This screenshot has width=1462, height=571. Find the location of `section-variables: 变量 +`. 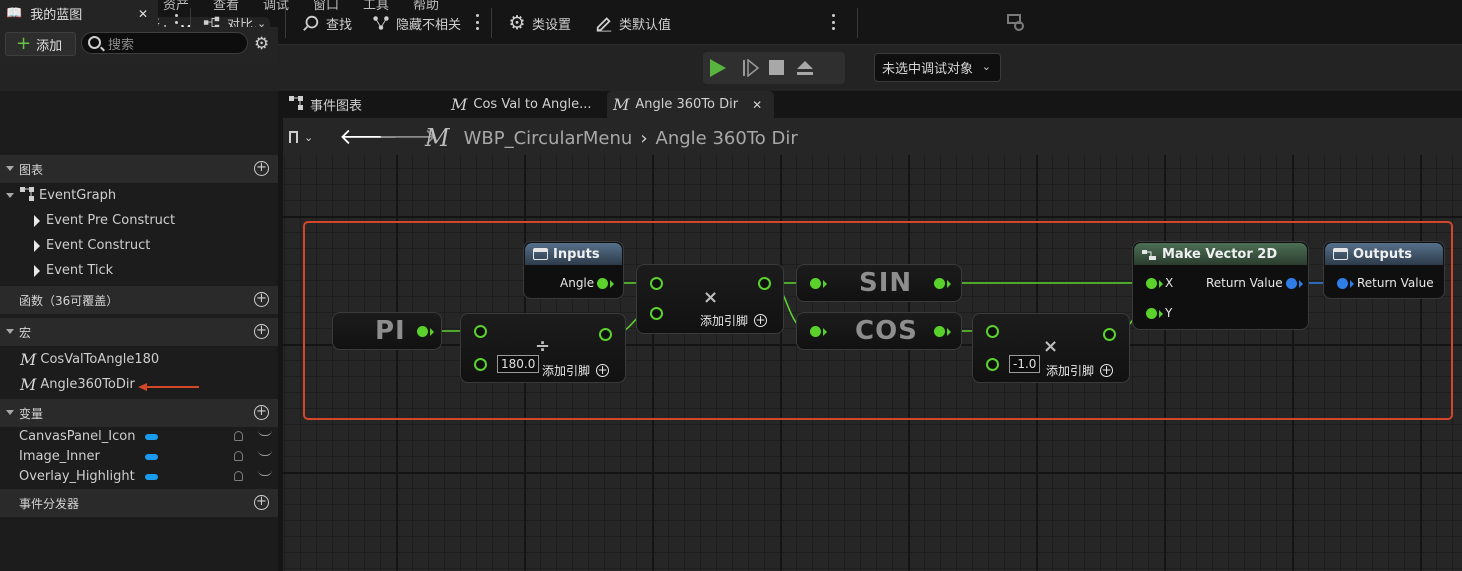

section-variables: 变量 + is located at coordinates (139, 413).